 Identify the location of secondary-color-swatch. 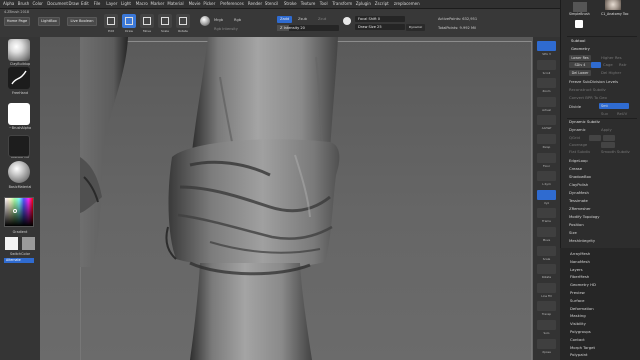
(28, 243).